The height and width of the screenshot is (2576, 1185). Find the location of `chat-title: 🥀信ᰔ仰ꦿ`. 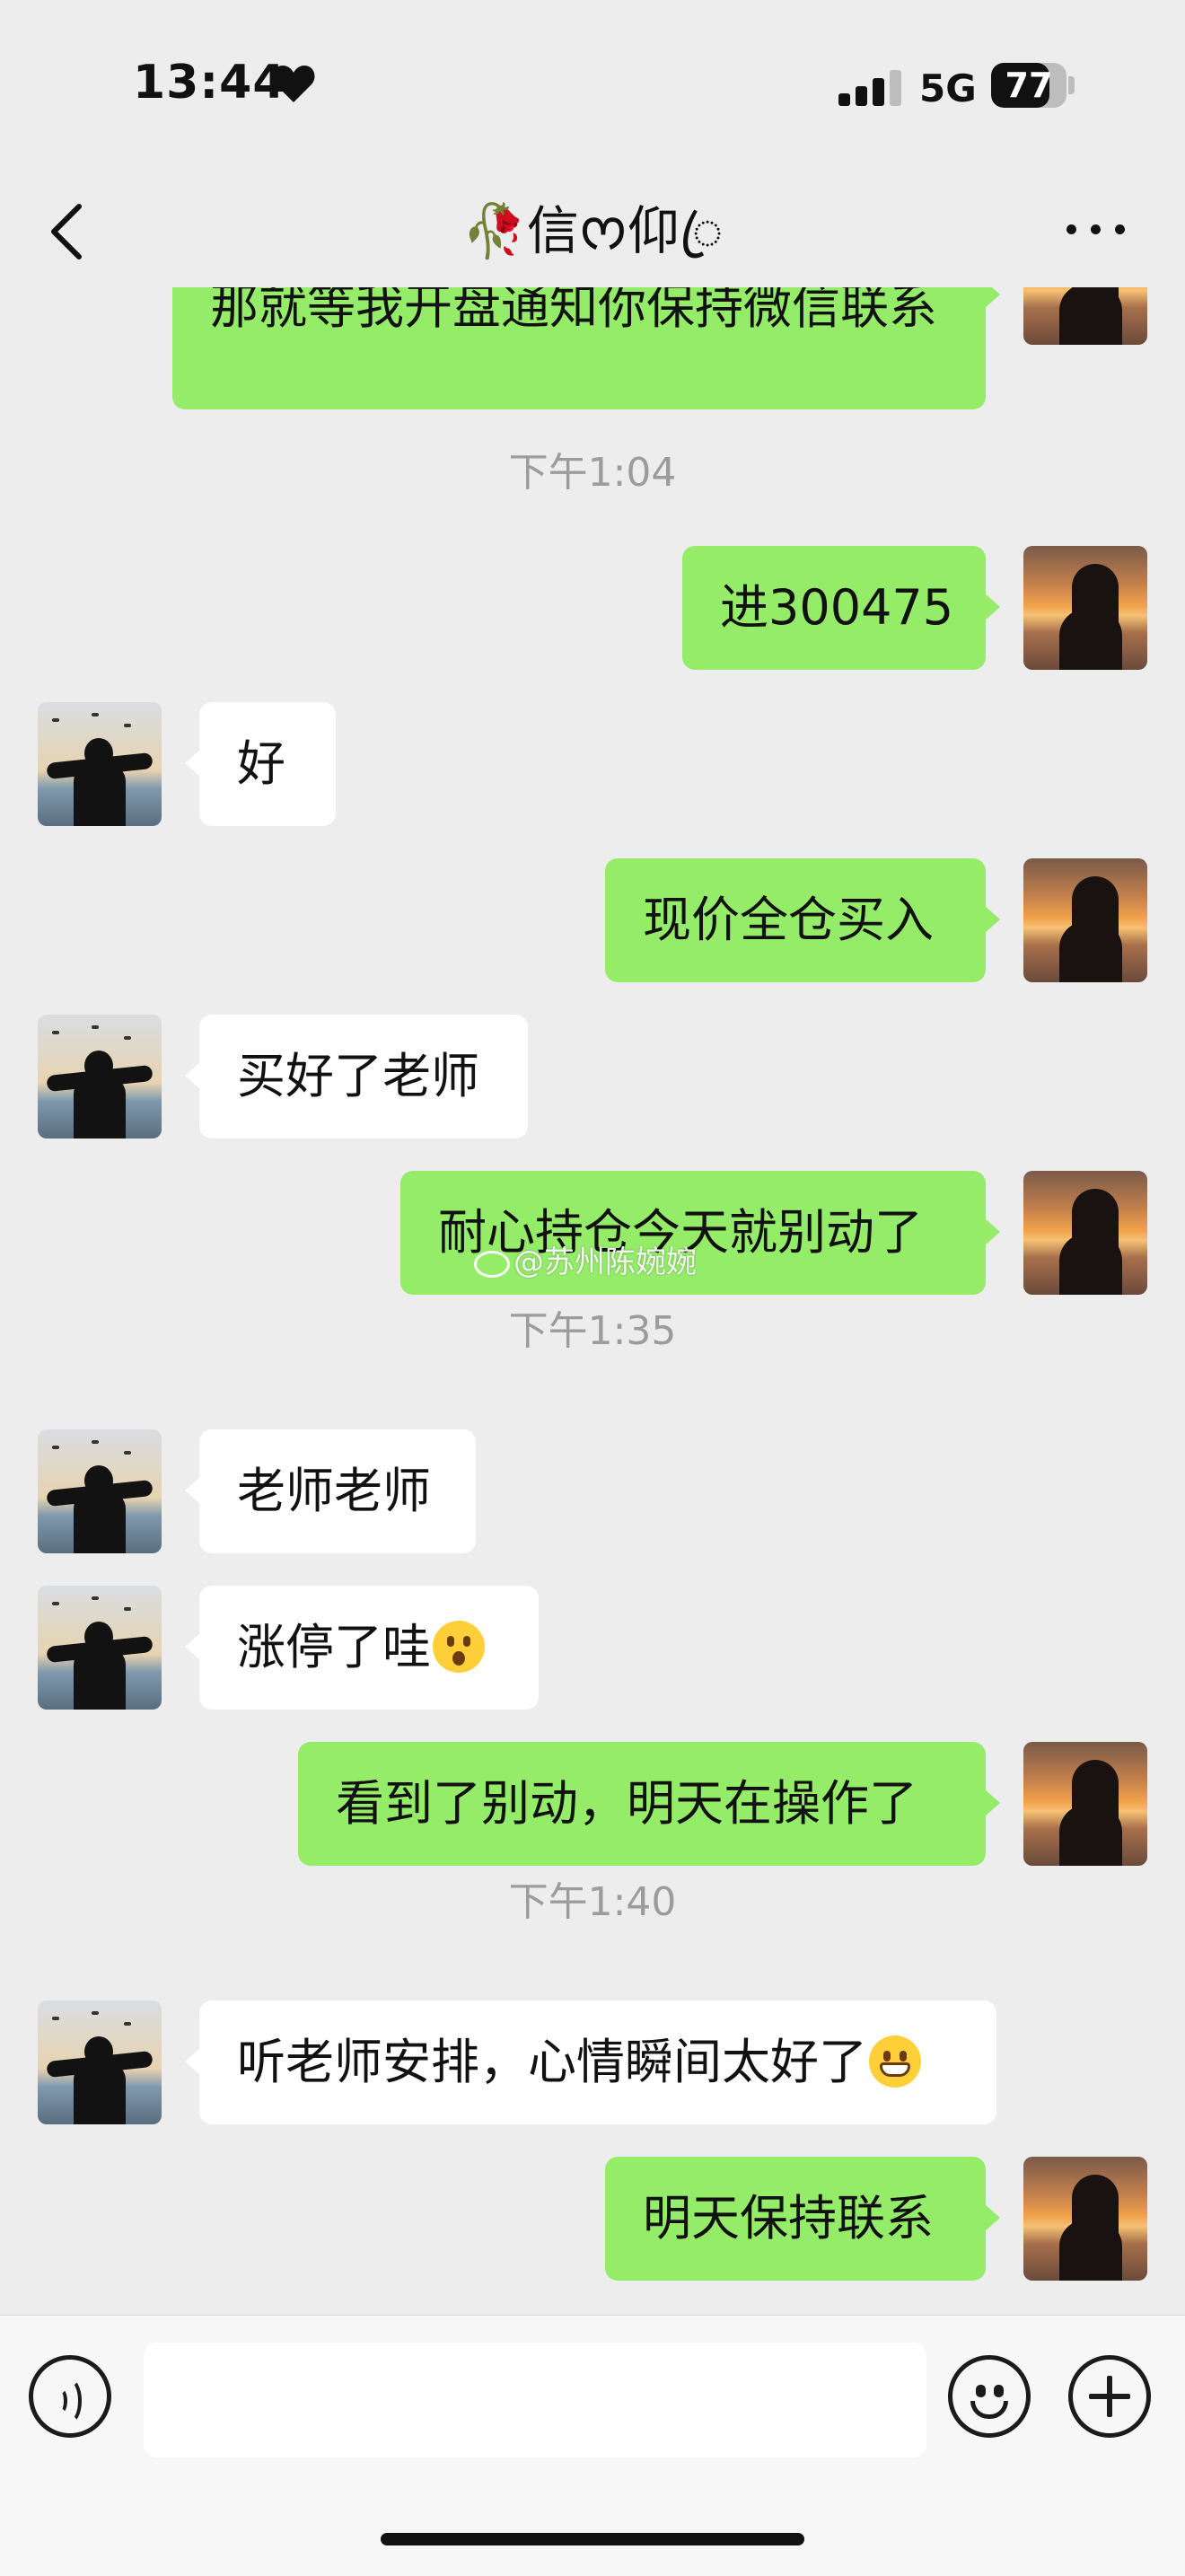

chat-title: 🥀信ᰔ仰ꦿ is located at coordinates (592, 230).